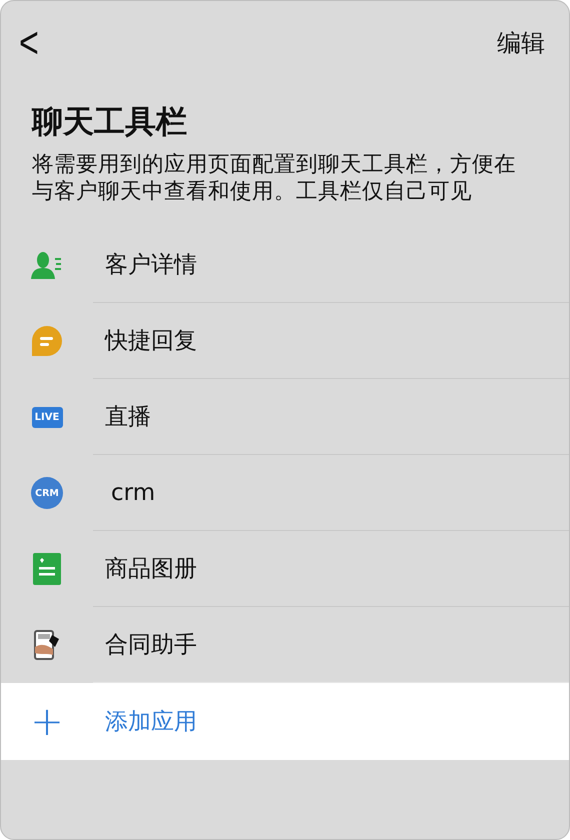  I want to click on handshake-icon, so click(47, 645).